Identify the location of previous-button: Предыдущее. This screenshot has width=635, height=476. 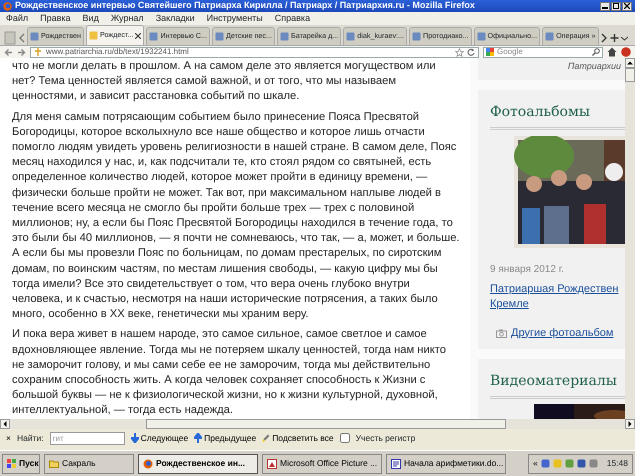
(225, 438).